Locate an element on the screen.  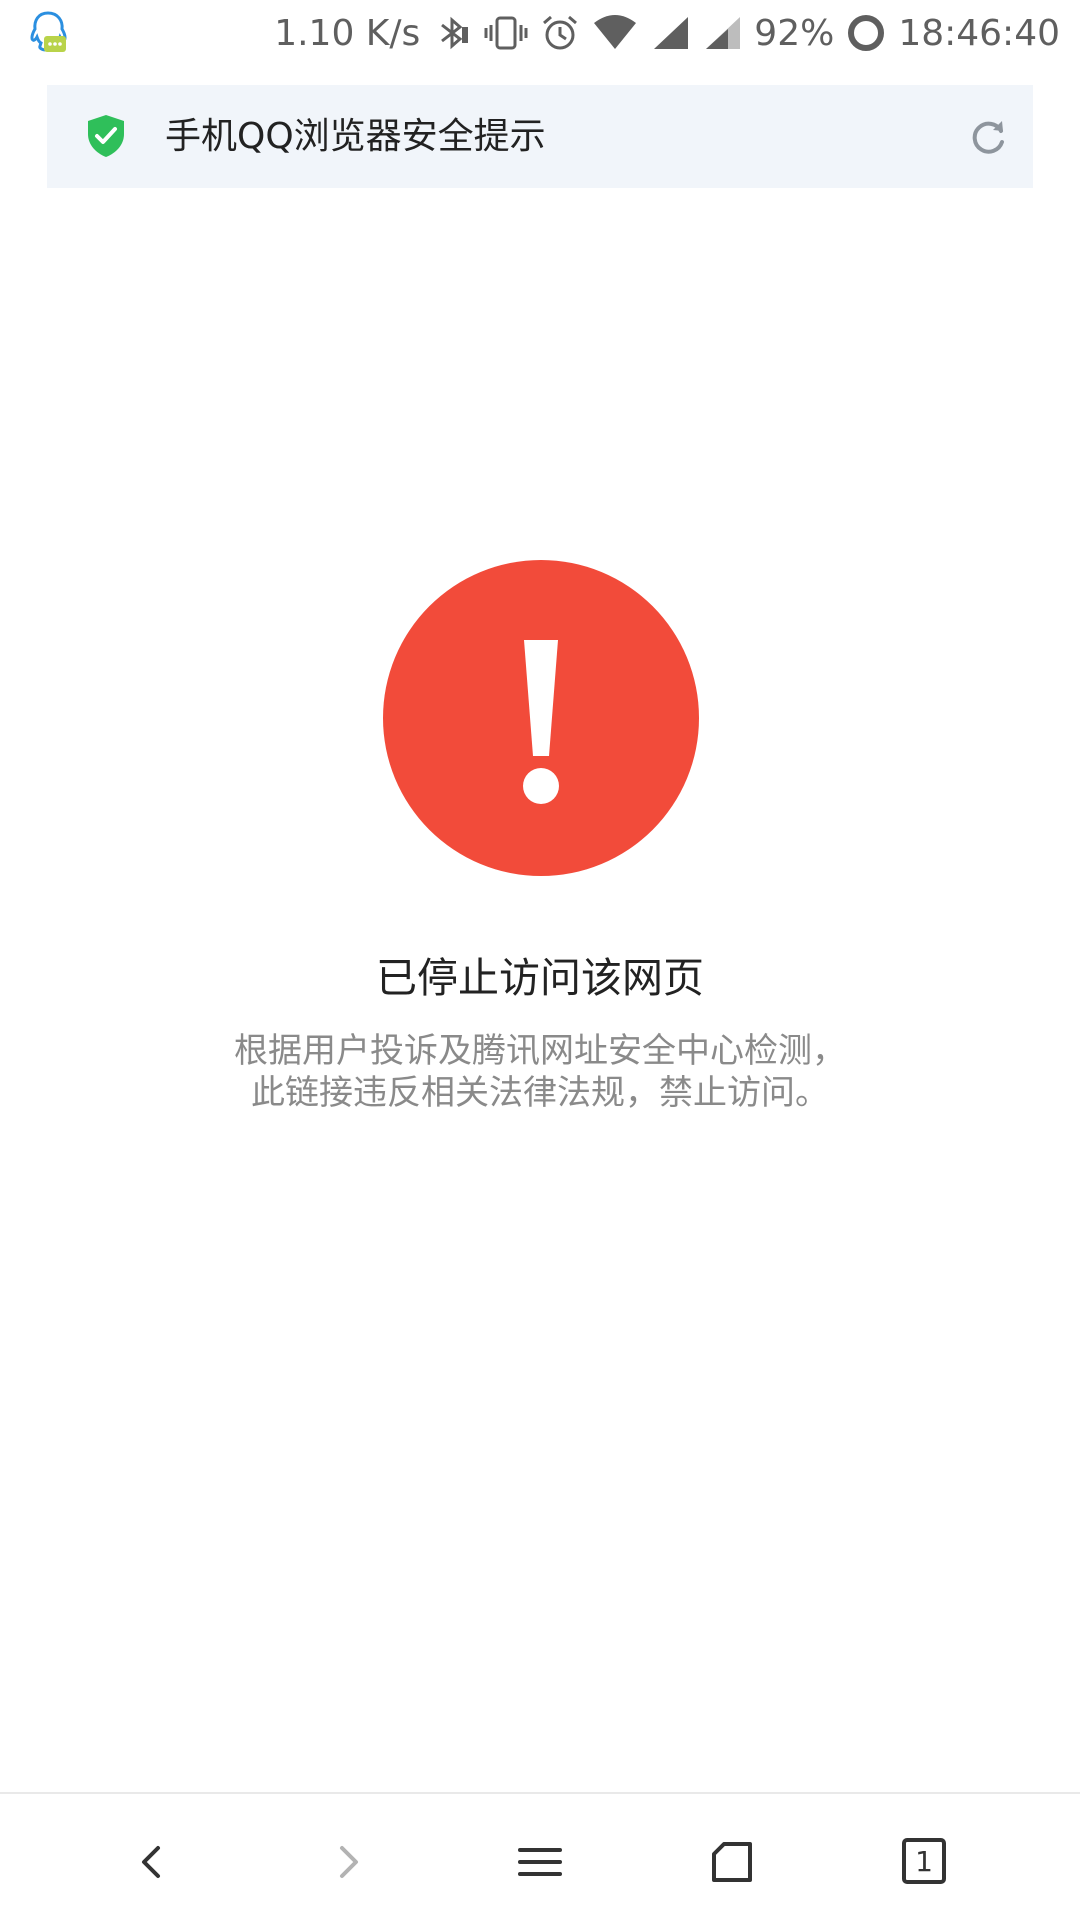
battery-icon is located at coordinates (866, 33).